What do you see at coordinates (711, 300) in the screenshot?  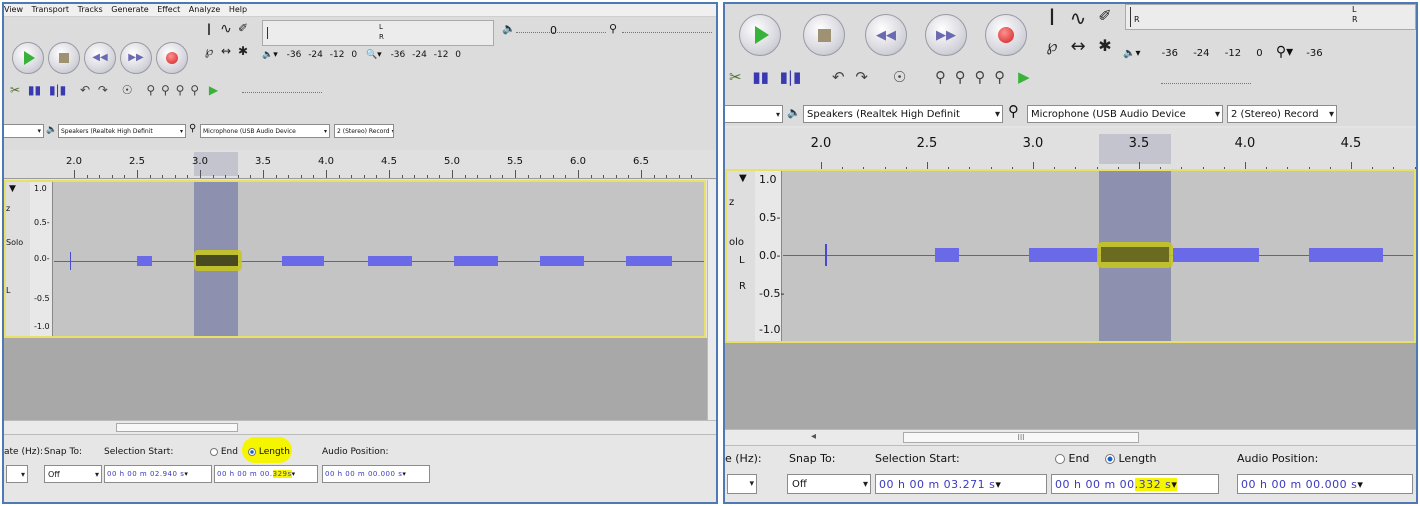 I see `vertical-scrollbar` at bounding box center [711, 300].